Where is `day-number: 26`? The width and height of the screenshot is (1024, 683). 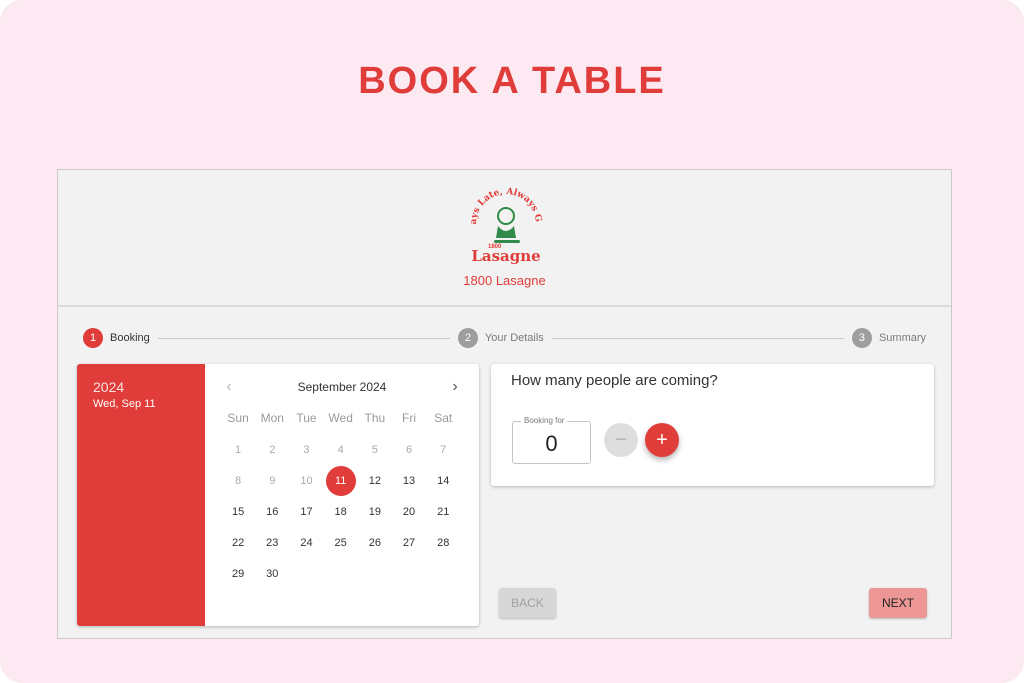 day-number: 26 is located at coordinates (374, 542).